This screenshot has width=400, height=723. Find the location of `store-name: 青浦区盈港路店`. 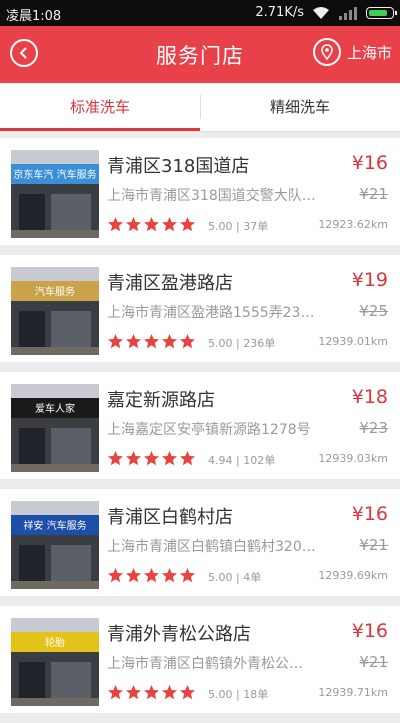

store-name: 青浦区盈港路店 is located at coordinates (170, 283).